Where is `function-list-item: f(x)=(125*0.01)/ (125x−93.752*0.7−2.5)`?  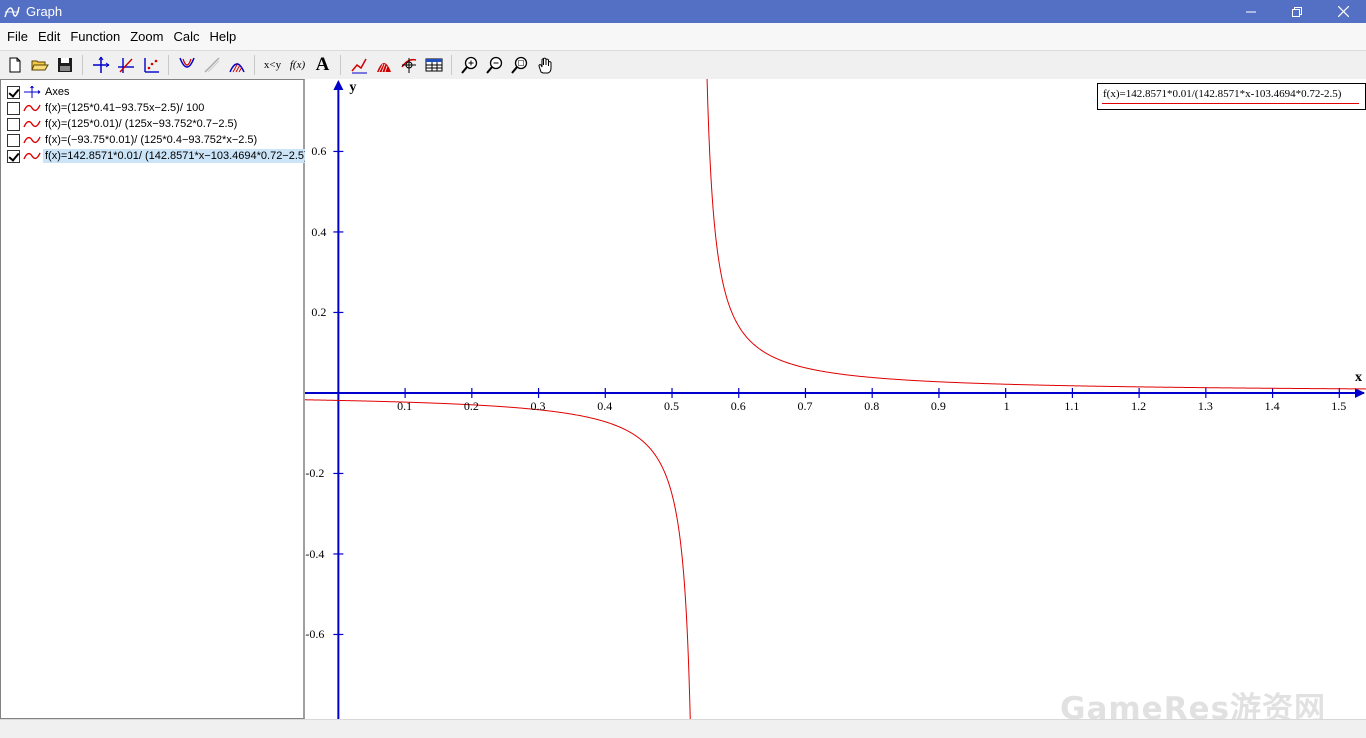 function-list-item: f(x)=(125*0.01)/ (125x−93.752*0.7−2.5) is located at coordinates (123, 124).